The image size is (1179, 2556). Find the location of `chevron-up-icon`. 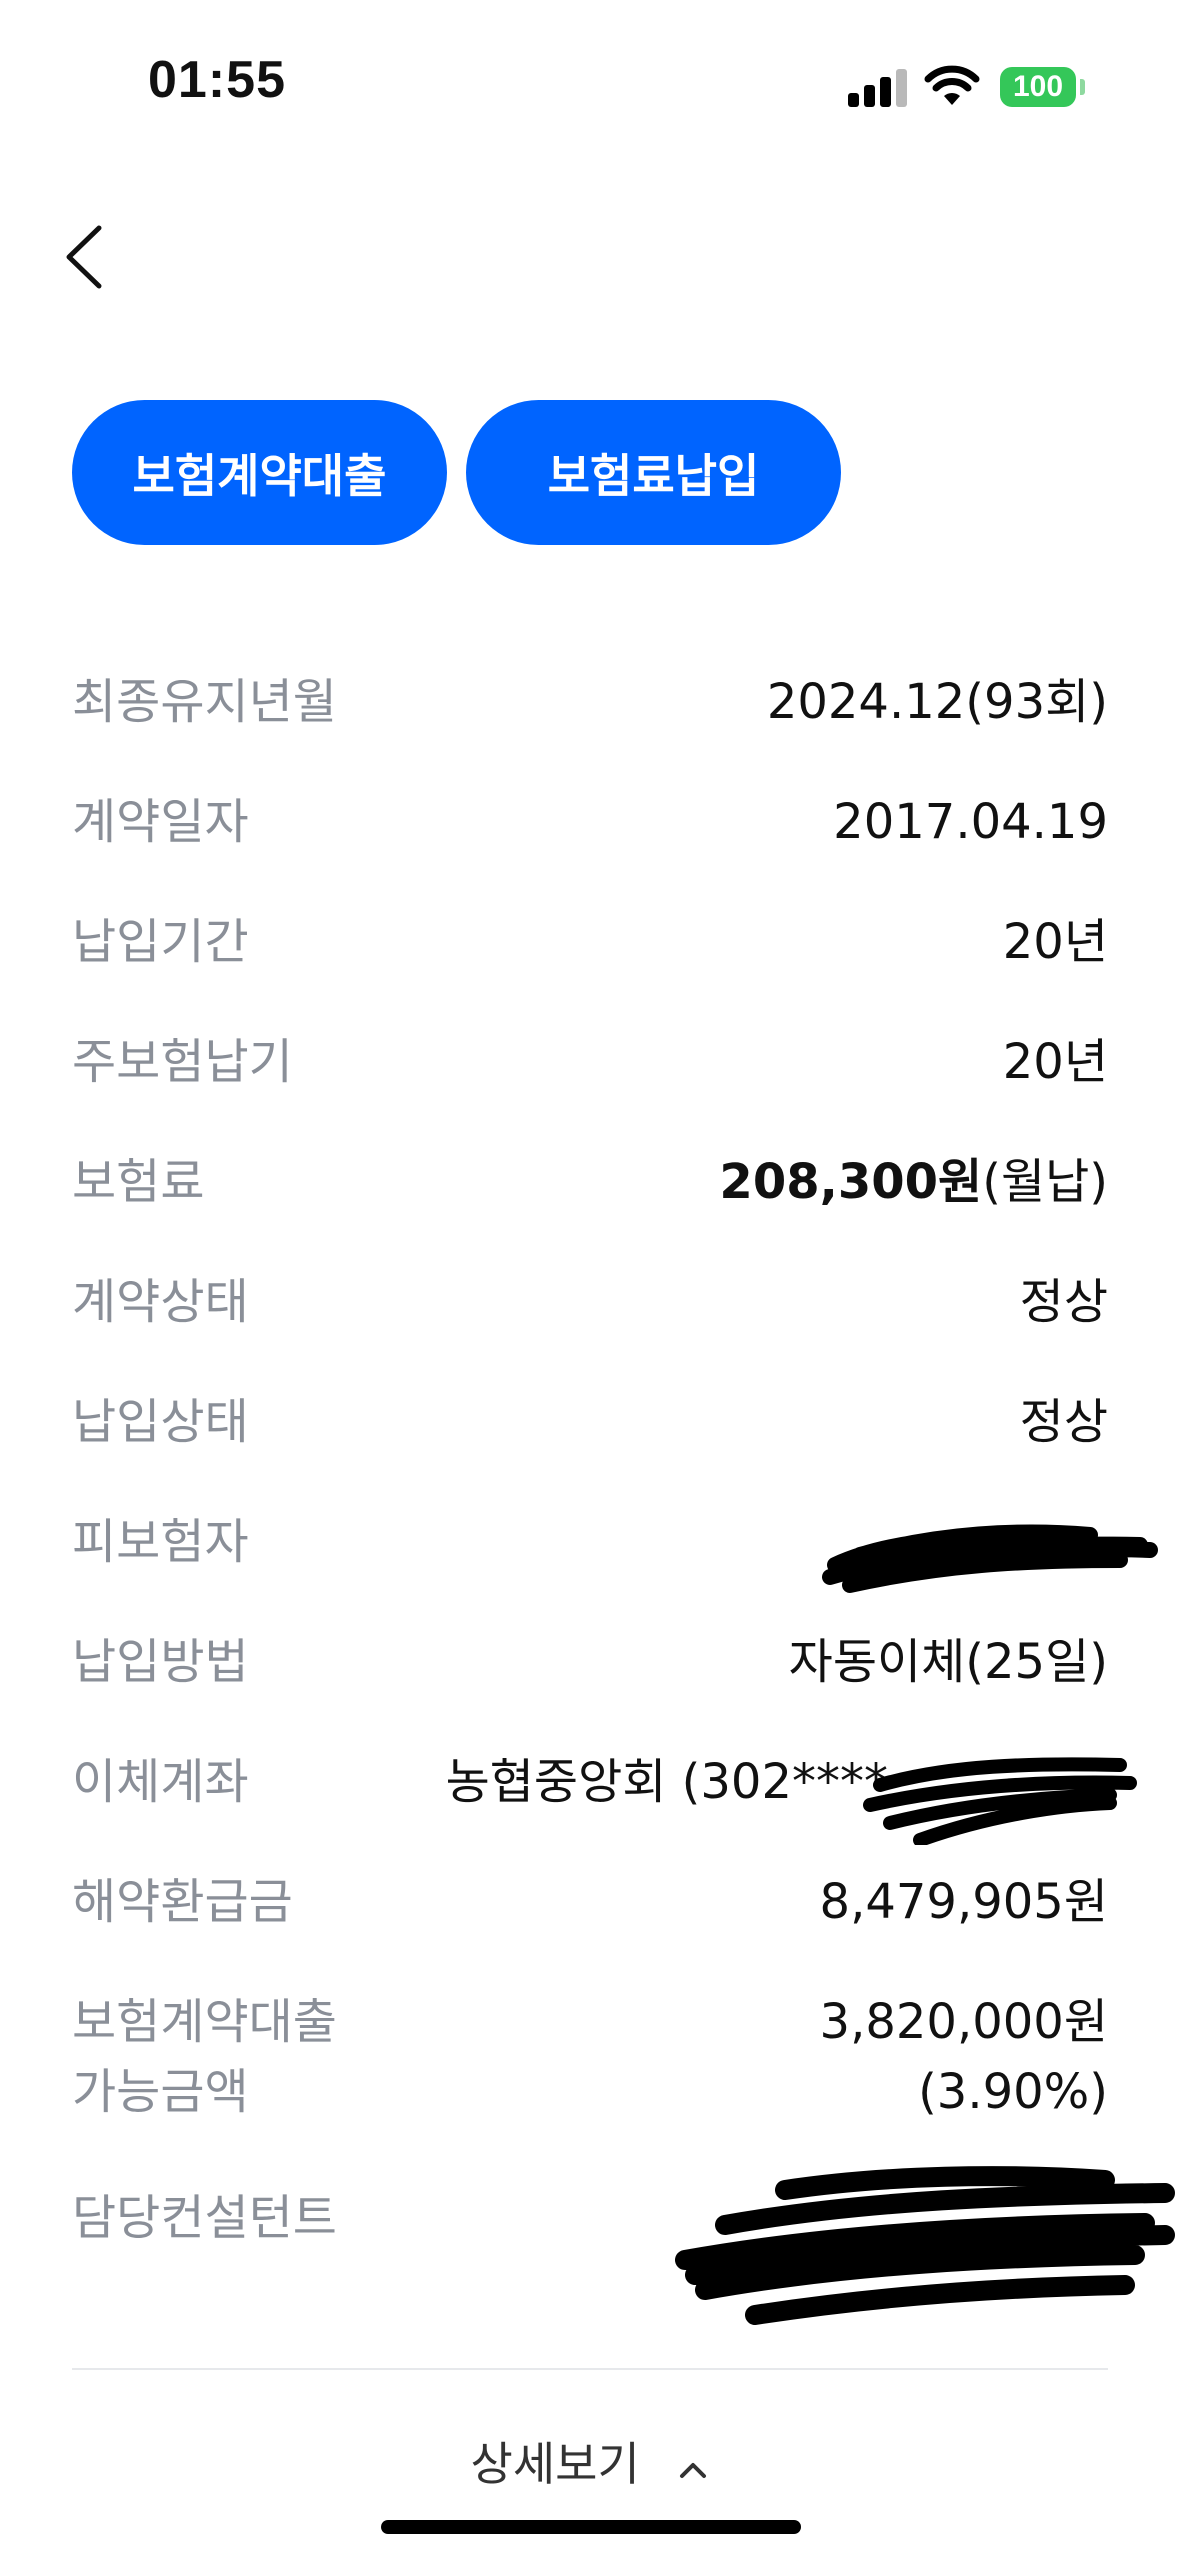

chevron-up-icon is located at coordinates (693, 2470).